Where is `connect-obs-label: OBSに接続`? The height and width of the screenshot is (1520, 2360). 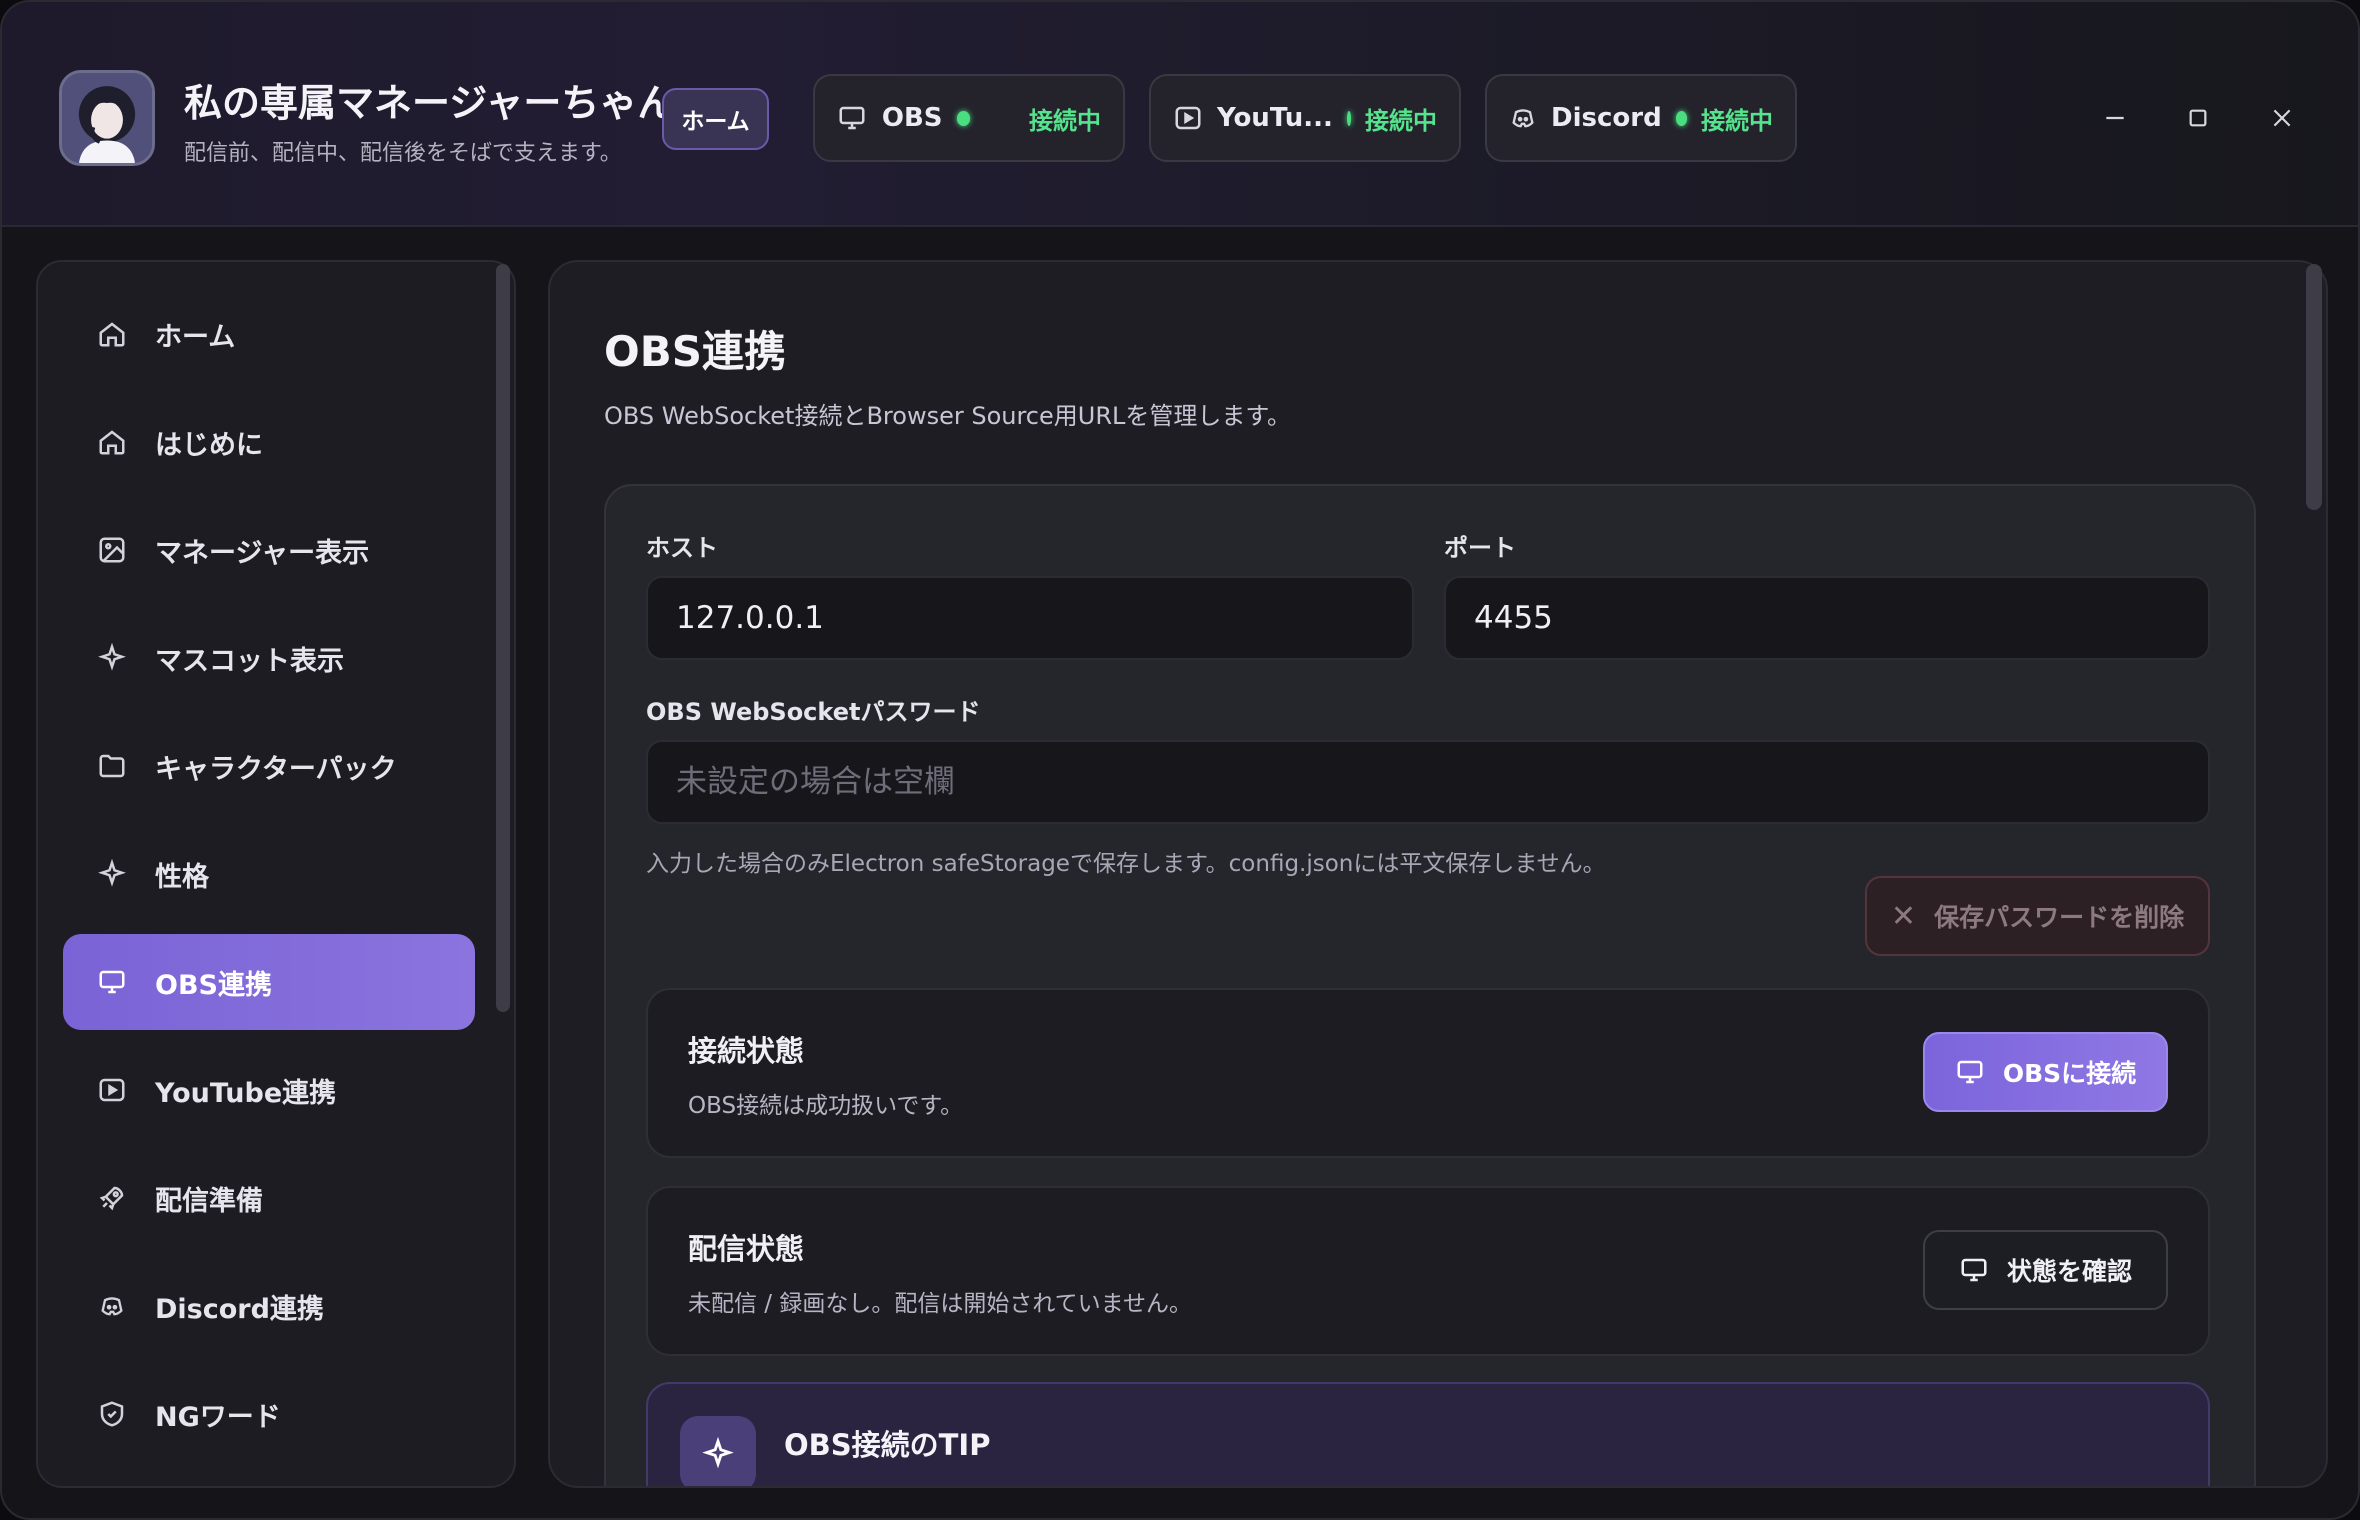
connect-obs-label: OBSに接続 is located at coordinates (2069, 1073).